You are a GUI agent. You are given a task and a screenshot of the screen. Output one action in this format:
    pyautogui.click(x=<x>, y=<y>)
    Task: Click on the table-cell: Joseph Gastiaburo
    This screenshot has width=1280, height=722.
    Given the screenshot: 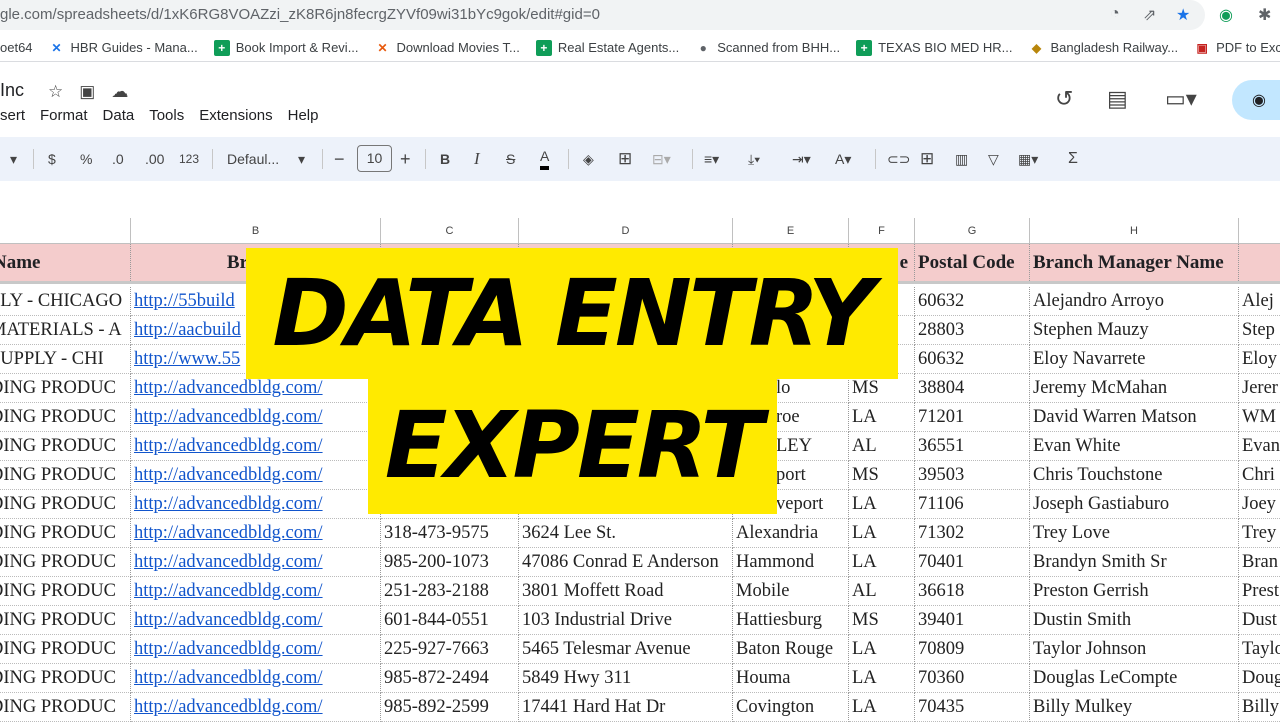 What is the action you would take?
    pyautogui.click(x=1134, y=504)
    